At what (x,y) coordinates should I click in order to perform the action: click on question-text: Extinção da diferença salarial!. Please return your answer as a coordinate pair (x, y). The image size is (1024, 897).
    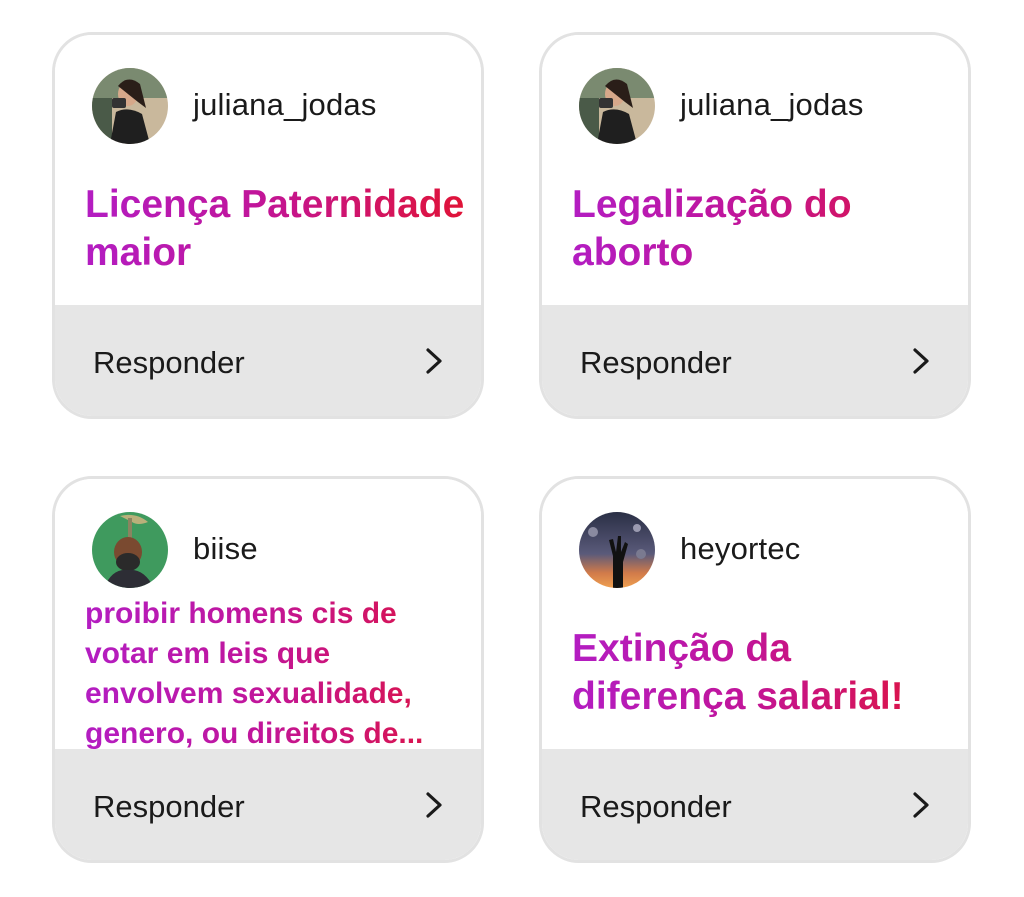
    Looking at the image, I should click on (762, 673).